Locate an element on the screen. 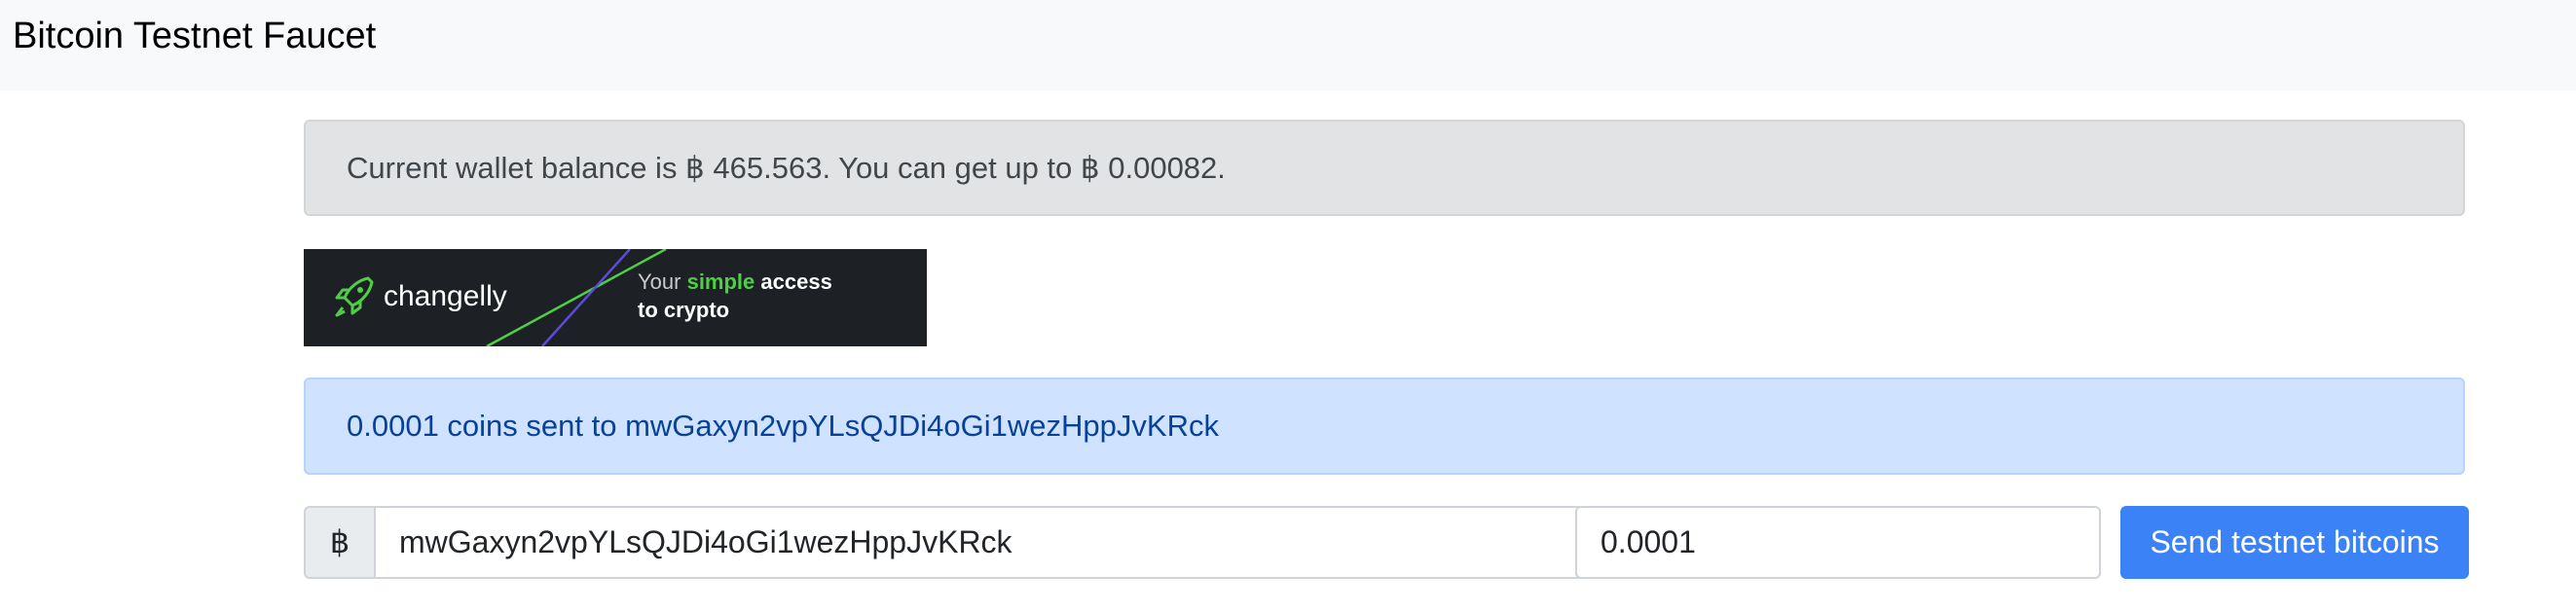  faucet-form: ฿ Send testnet bitcoins is located at coordinates (1387, 542).